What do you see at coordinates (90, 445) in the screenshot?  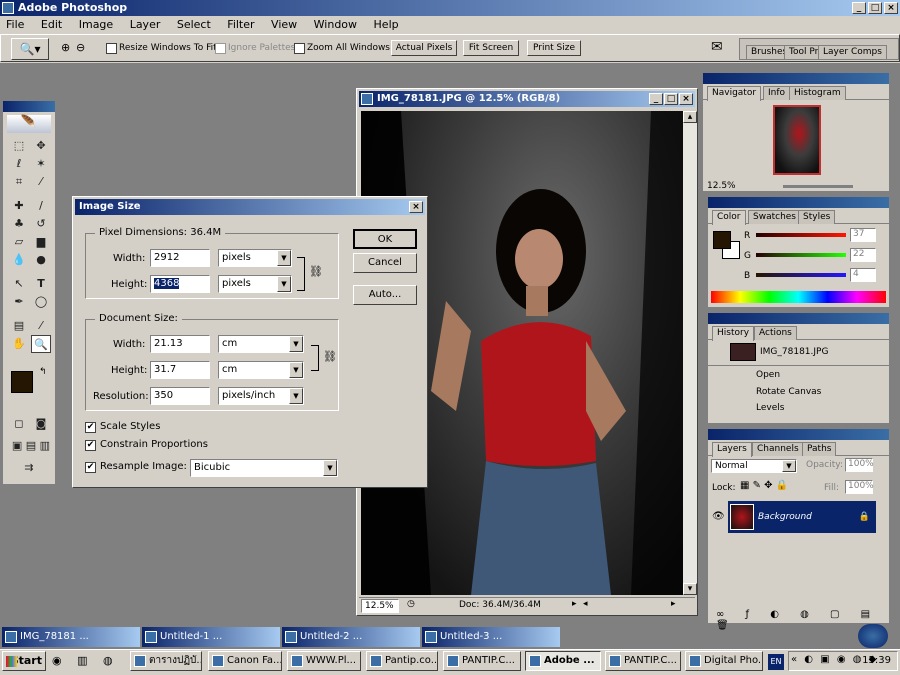 I see `constrain-proportions-checkbox: ✔` at bounding box center [90, 445].